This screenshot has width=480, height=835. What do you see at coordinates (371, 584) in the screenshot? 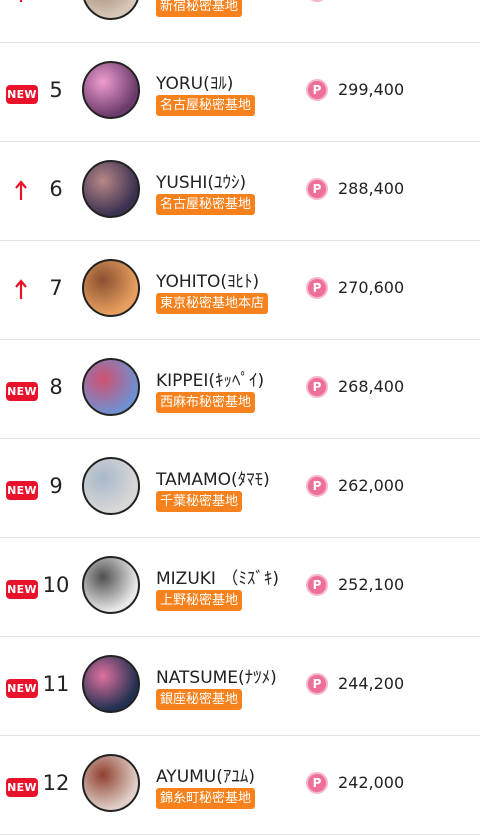
I see `points-value: 252,100` at bounding box center [371, 584].